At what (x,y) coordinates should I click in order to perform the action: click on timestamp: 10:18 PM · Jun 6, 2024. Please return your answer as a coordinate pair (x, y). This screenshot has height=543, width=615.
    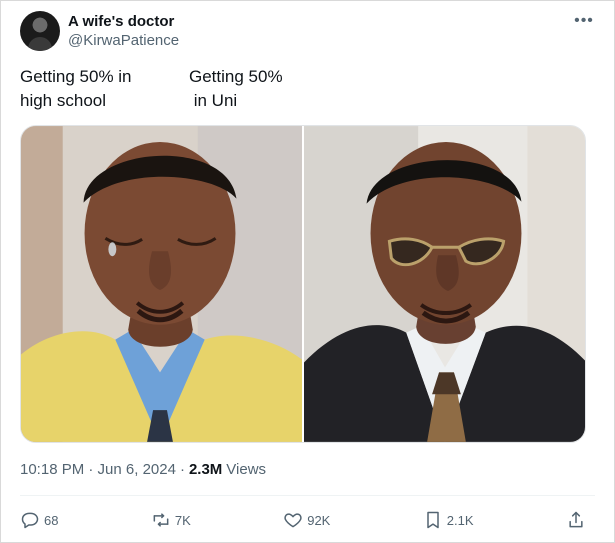
    Looking at the image, I should click on (98, 469).